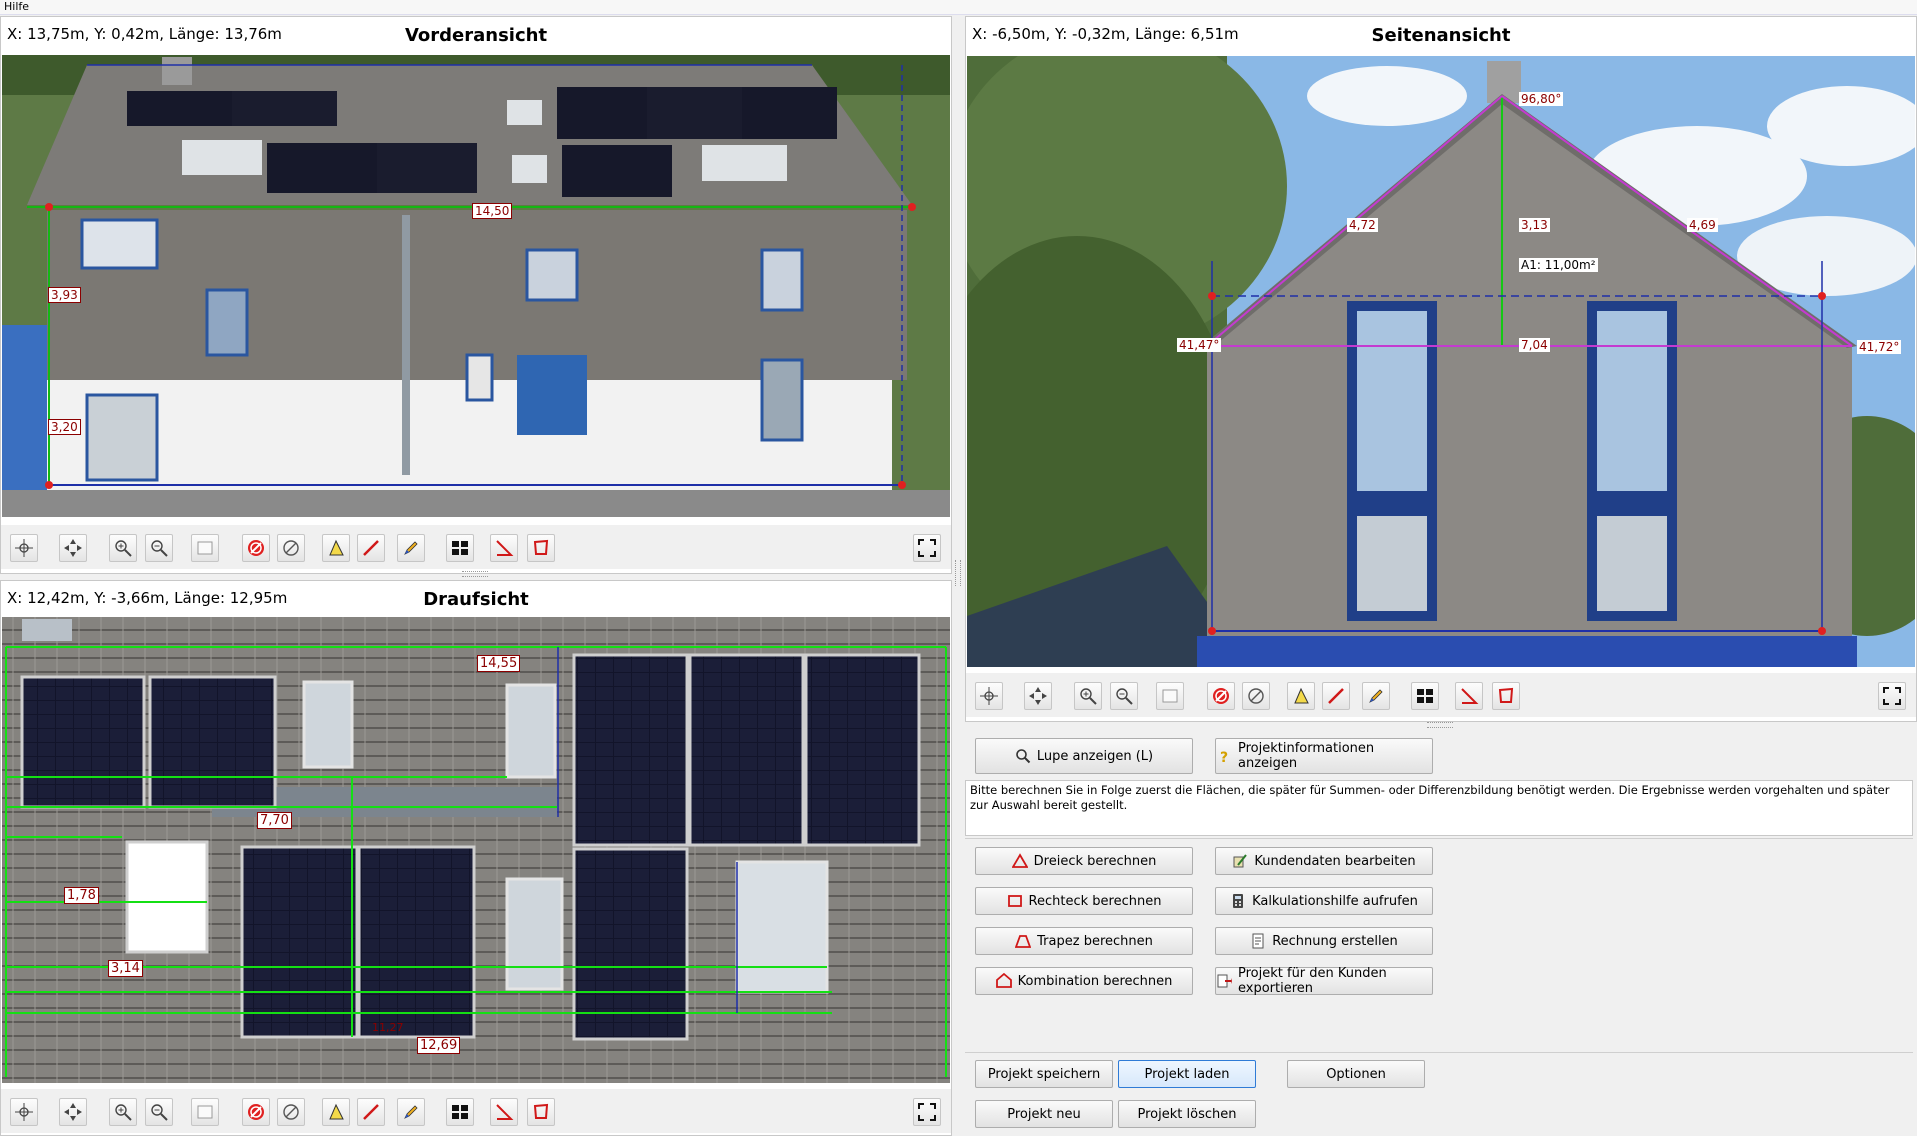  What do you see at coordinates (64, 295) in the screenshot?
I see `front-label-height-upper: 3,93` at bounding box center [64, 295].